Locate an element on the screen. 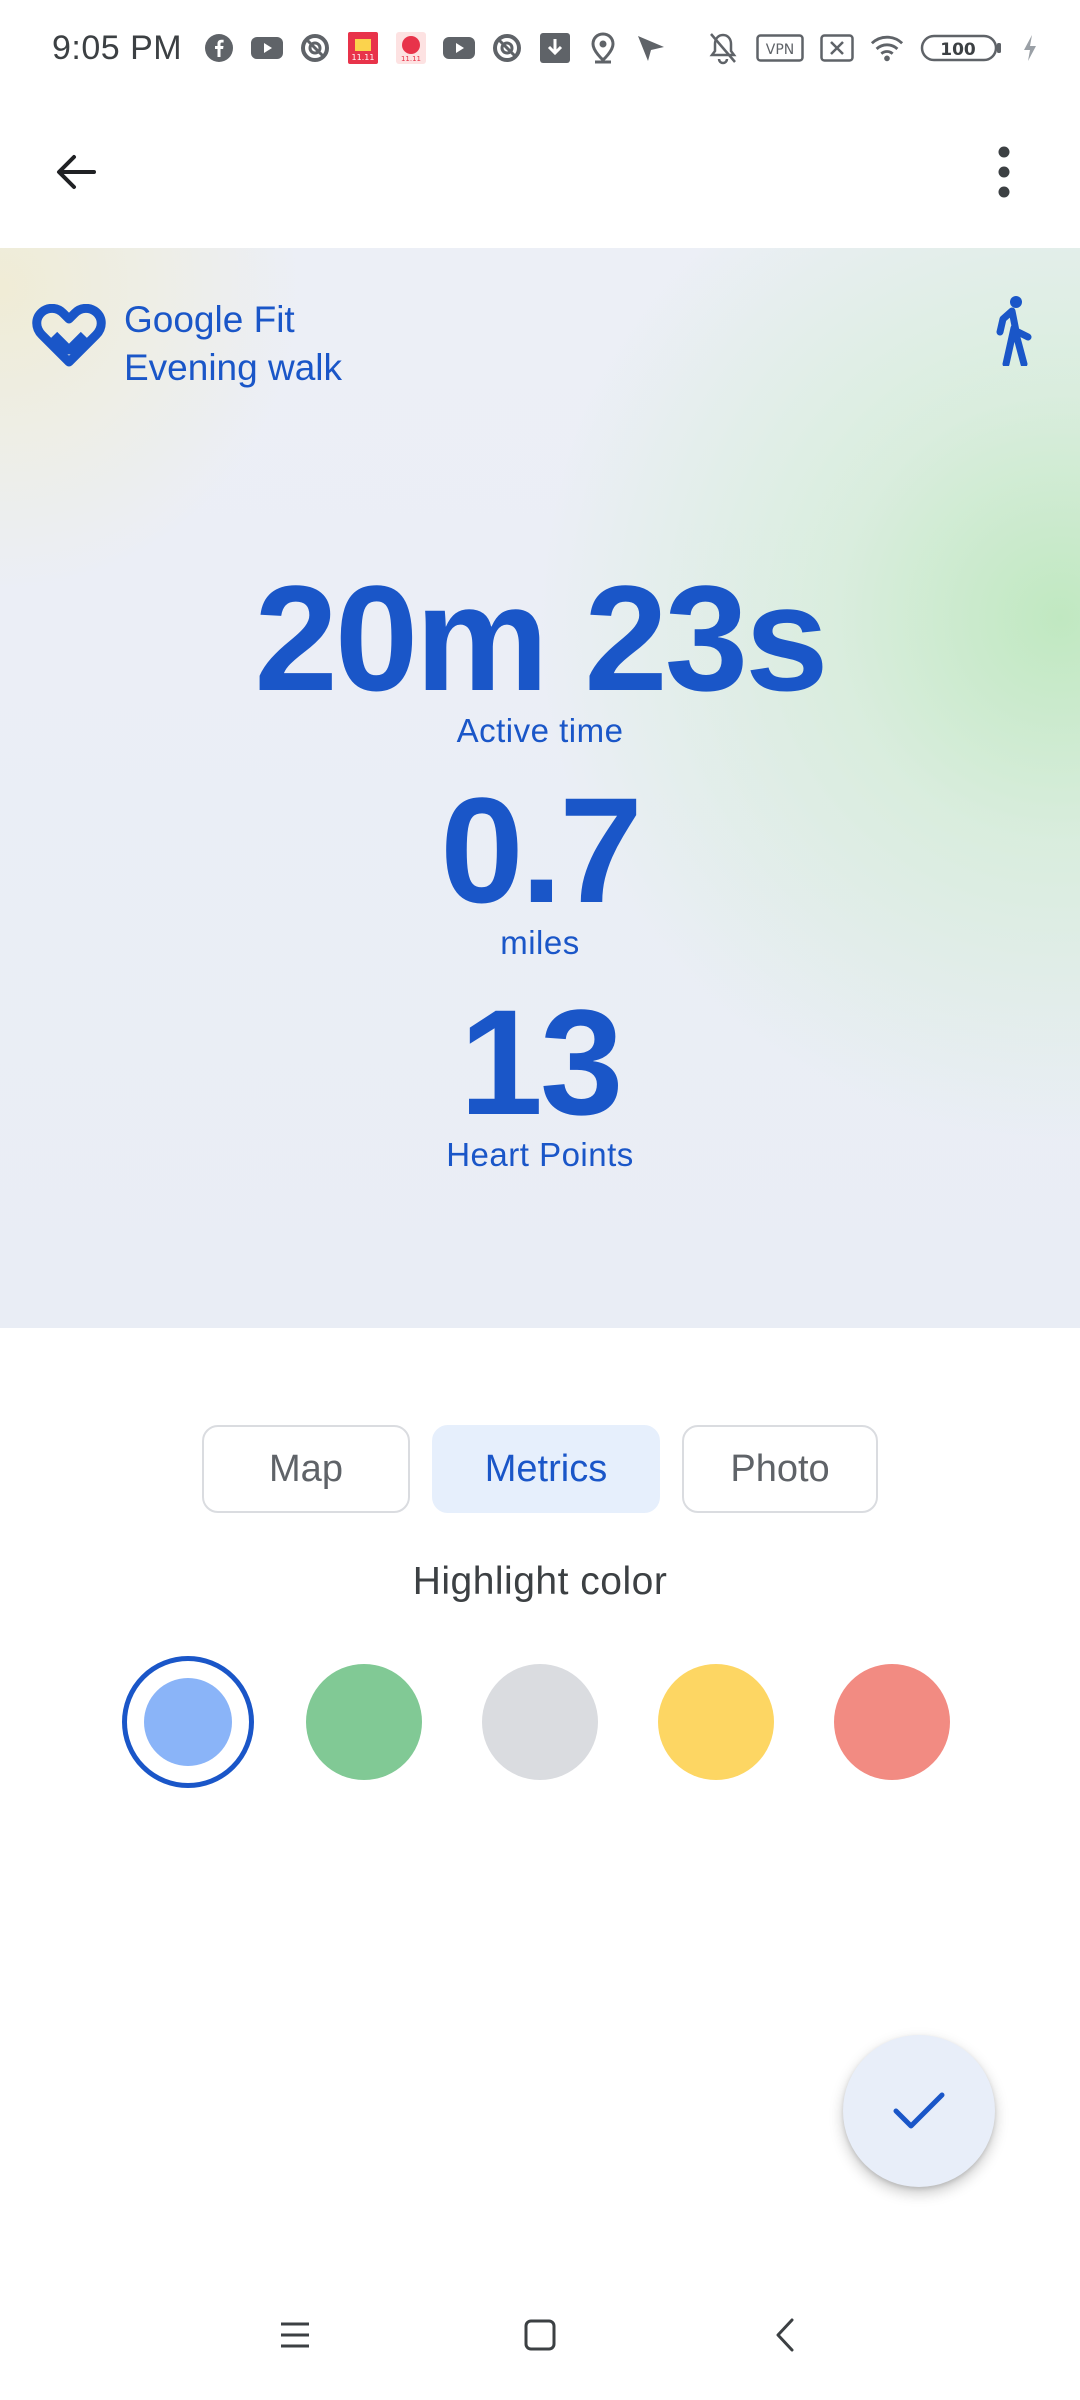 The image size is (1080, 2400). location-icon is located at coordinates (603, 48).